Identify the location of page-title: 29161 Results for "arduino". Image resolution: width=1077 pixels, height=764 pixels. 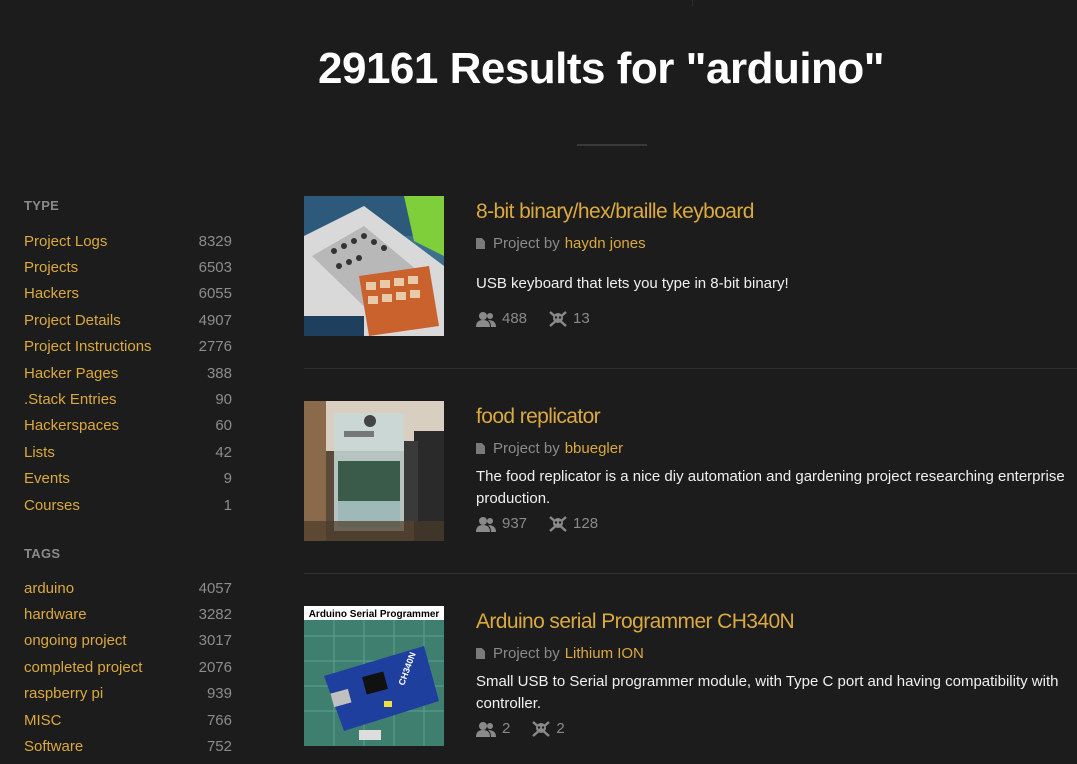
(601, 68).